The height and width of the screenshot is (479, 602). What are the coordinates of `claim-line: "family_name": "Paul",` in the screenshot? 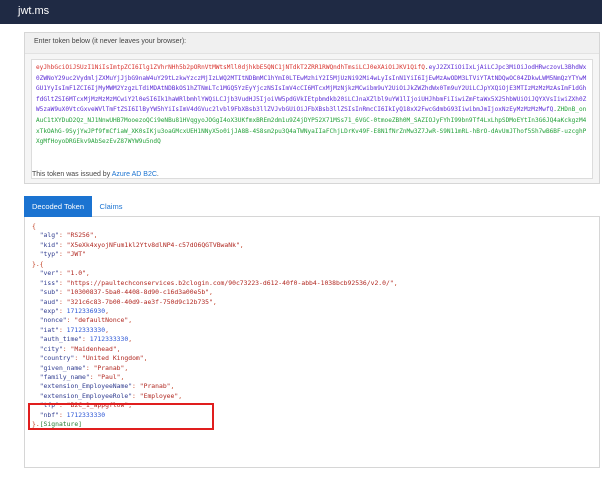 It's located at (312, 377).